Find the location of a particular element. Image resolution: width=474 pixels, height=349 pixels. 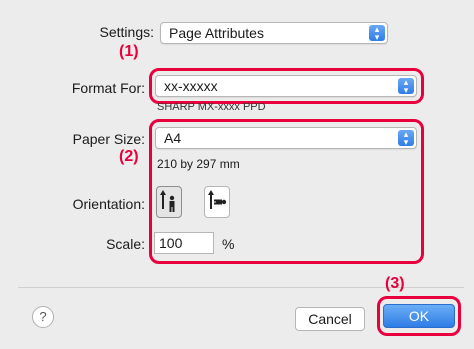

scale-unit: % is located at coordinates (228, 244).